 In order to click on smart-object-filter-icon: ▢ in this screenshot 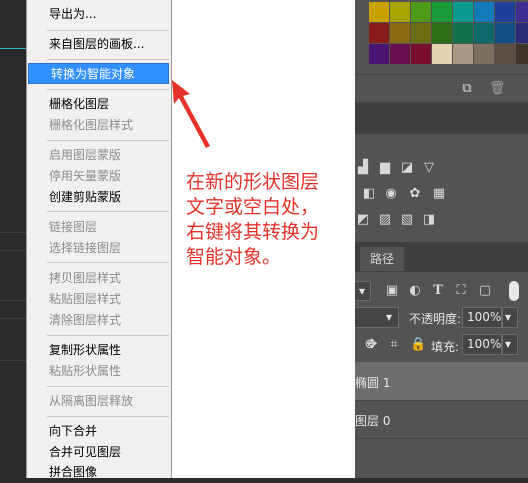, I will do `click(485, 291)`.